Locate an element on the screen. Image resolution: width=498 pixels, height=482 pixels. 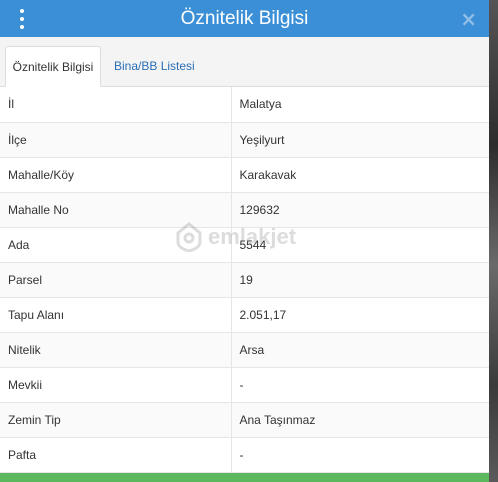
attribute-value: 2.051,17 is located at coordinates (360, 315).